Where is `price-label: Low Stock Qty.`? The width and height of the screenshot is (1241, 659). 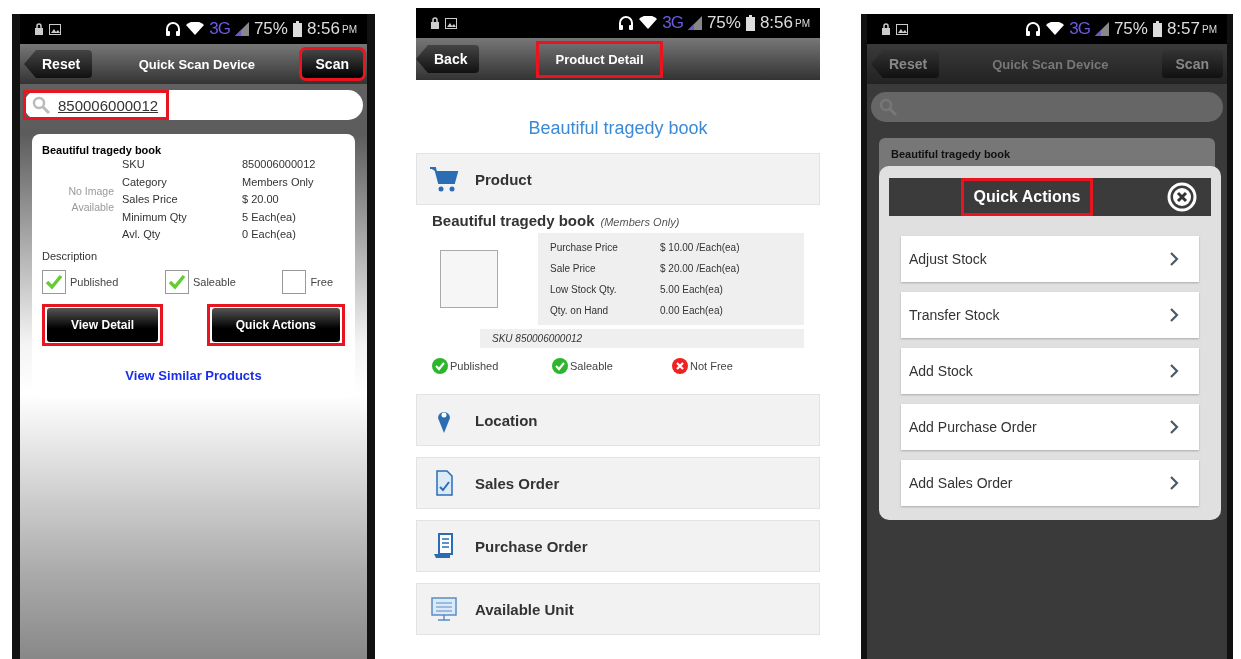 price-label: Low Stock Qty. is located at coordinates (584, 290).